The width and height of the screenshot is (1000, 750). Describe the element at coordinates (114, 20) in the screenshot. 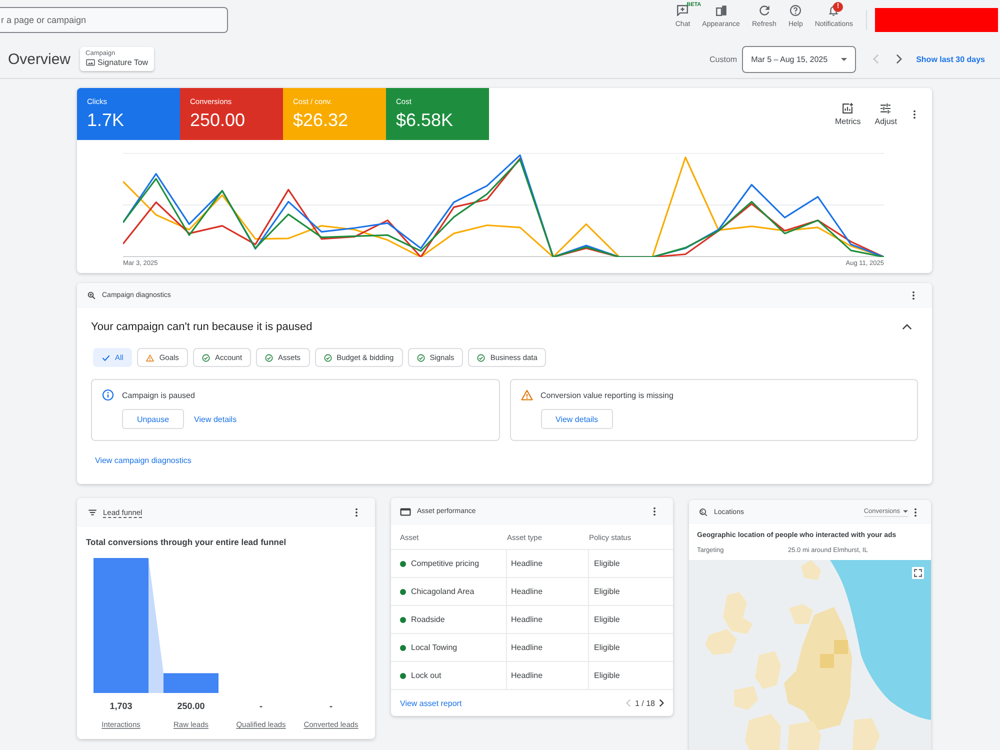

I see `search-field: r a page or campaign` at that location.